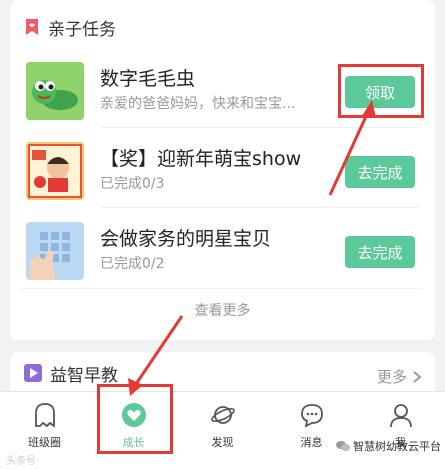 This screenshot has width=445, height=469. I want to click on task-flag-icon, so click(32, 27).